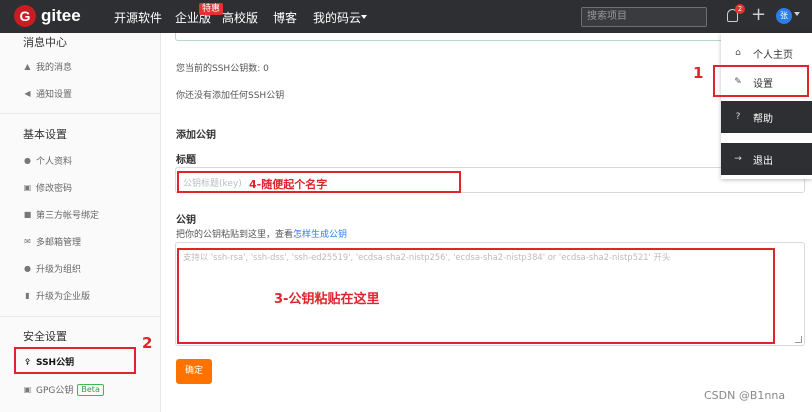 The width and height of the screenshot is (812, 412). Describe the element at coordinates (147, 343) in the screenshot. I see `annotation-step2: 2` at that location.